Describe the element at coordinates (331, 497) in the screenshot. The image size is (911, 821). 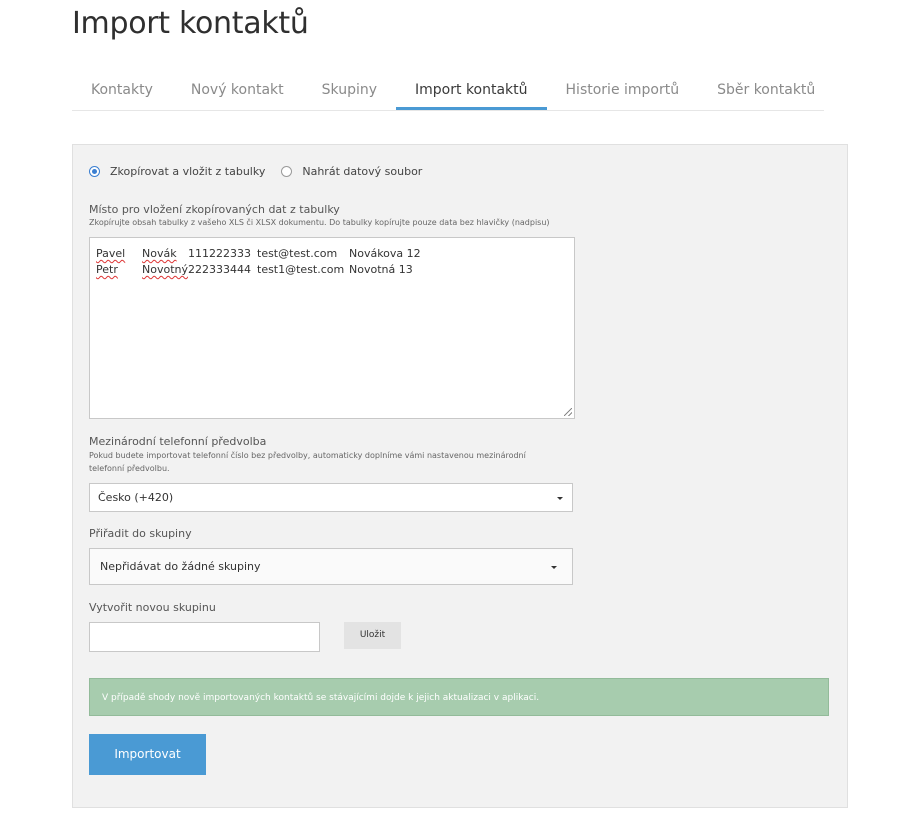
I see `phone-prefix-select: Česko (+420)` at that location.